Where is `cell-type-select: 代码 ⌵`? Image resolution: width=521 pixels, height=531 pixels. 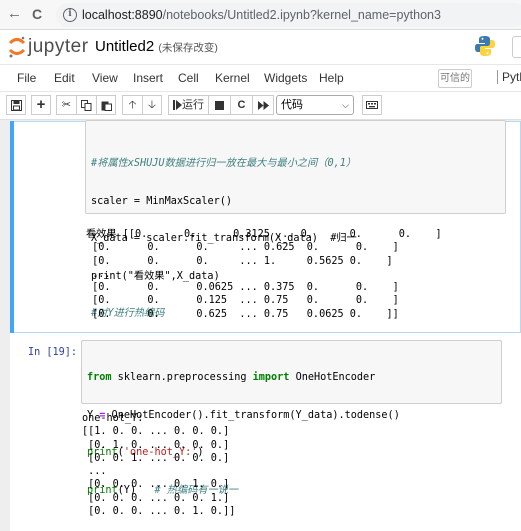
cell-type-select: 代码 ⌵ is located at coordinates (315, 105).